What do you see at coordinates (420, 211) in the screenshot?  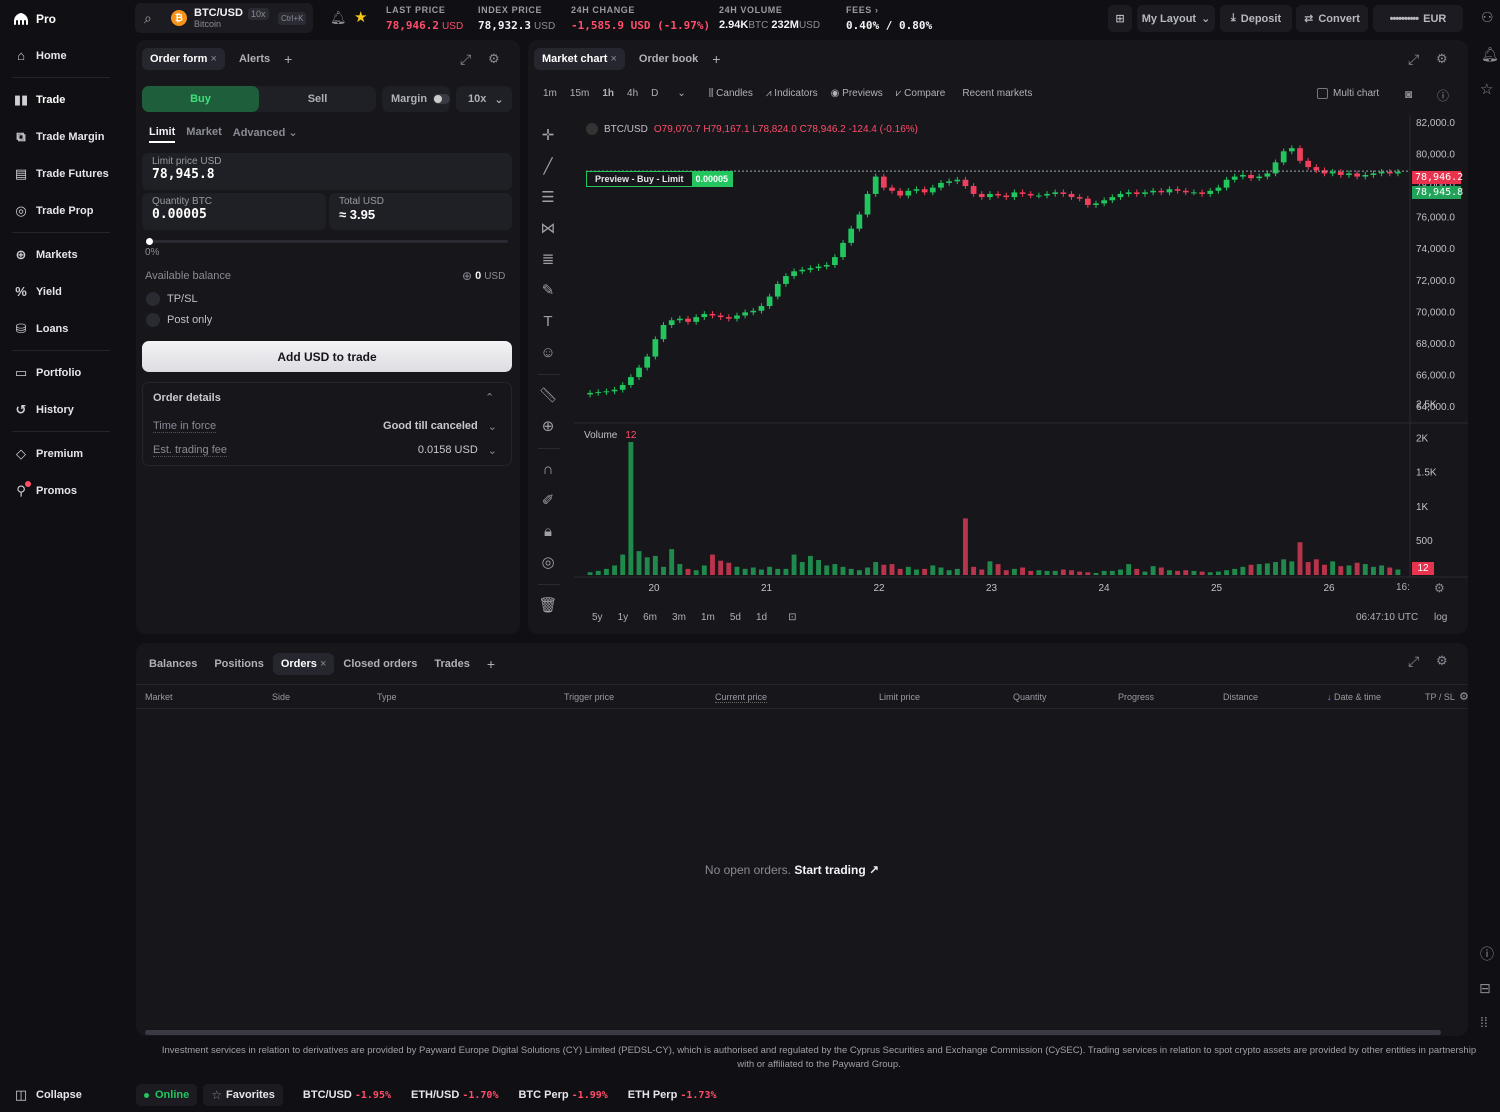 I see `total-field: Total USD ≈ 3.95` at bounding box center [420, 211].